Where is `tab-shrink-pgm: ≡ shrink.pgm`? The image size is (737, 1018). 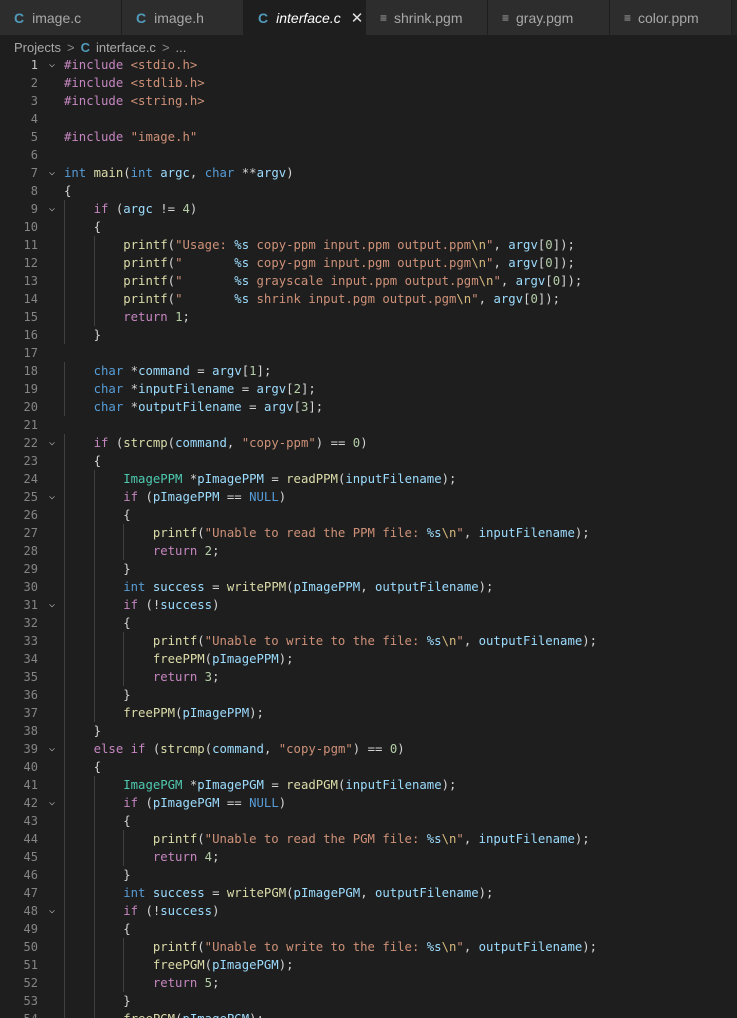
tab-shrink-pgm: ≡ shrink.pgm is located at coordinates (427, 17).